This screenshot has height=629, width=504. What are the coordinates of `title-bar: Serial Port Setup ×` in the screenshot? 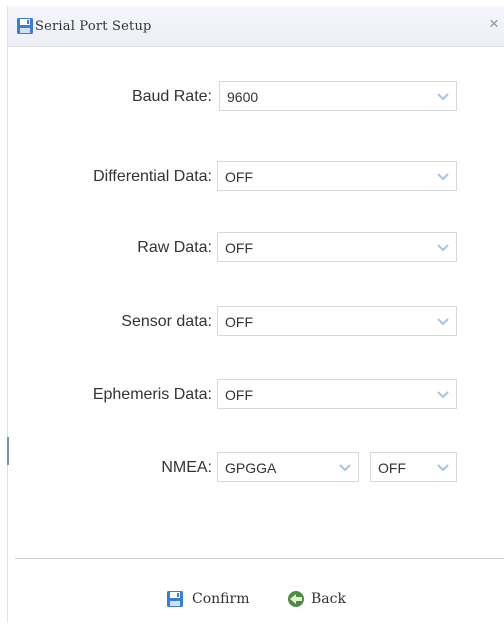 It's located at (256, 26).